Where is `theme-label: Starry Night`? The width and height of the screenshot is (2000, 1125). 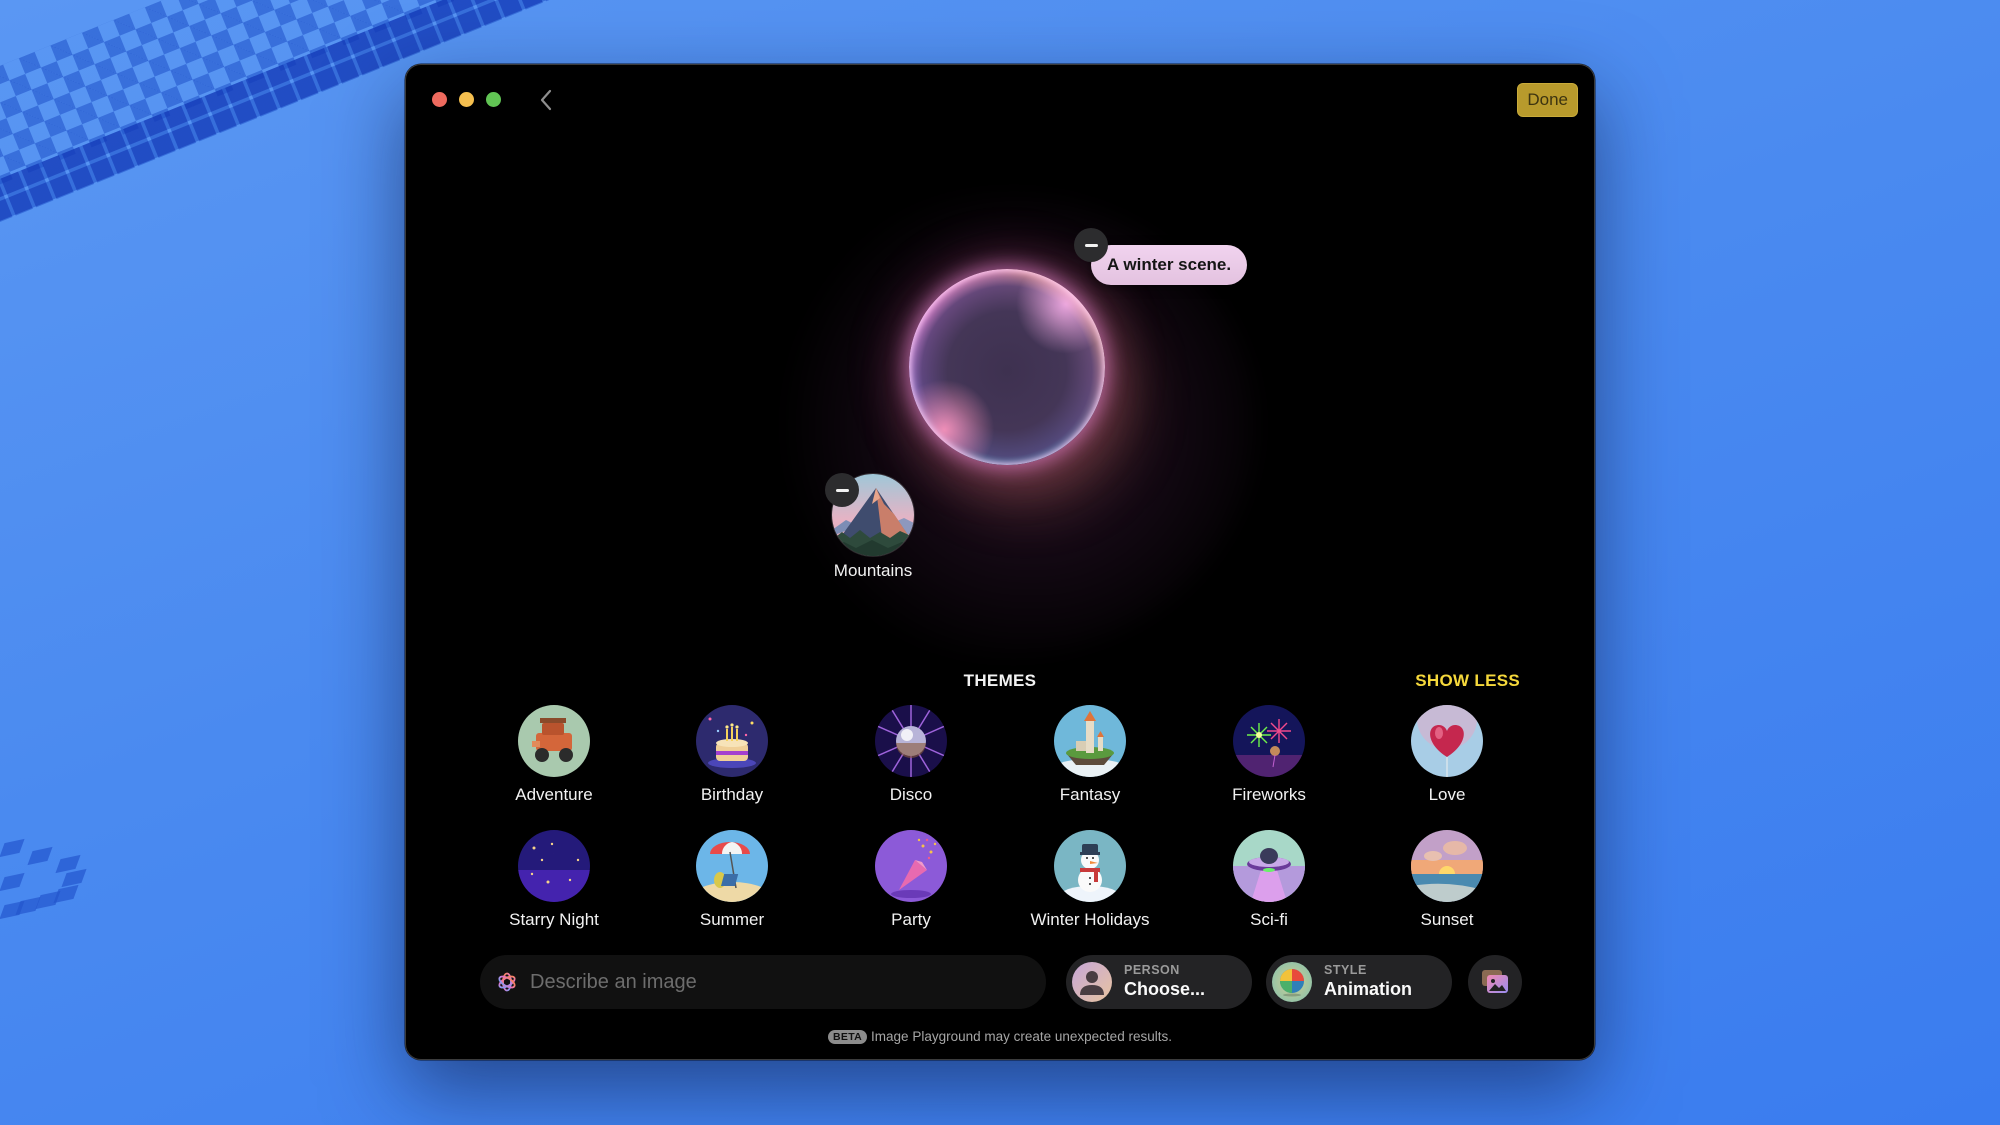 theme-label: Starry Night is located at coordinates (554, 919).